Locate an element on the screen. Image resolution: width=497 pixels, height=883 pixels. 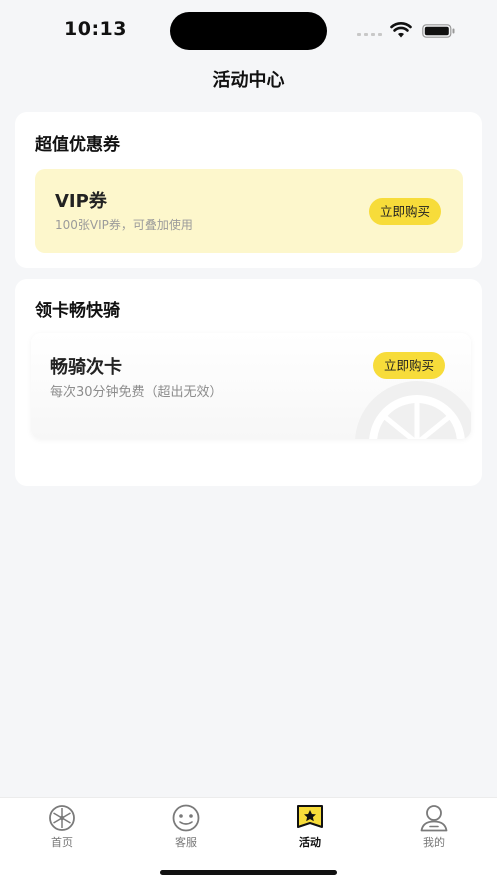
tab-activity: 活动 is located at coordinates (310, 829).